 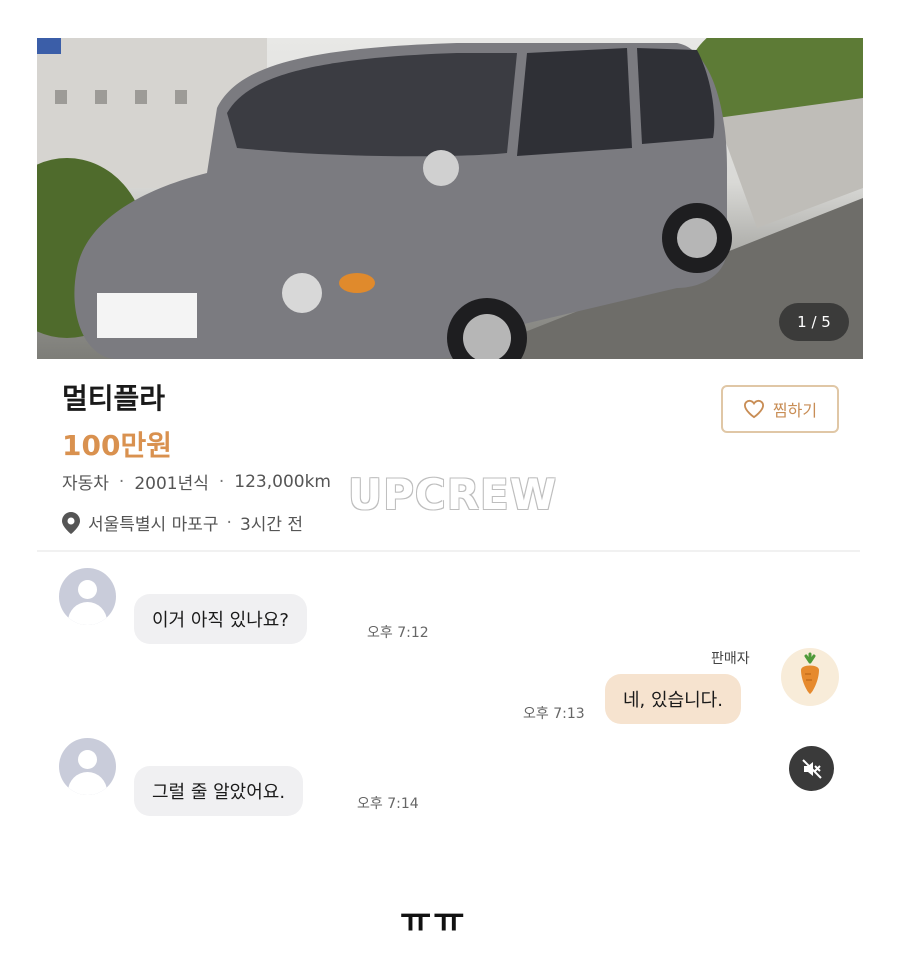 I want to click on message-time: 오후 7:14, so click(x=388, y=804).